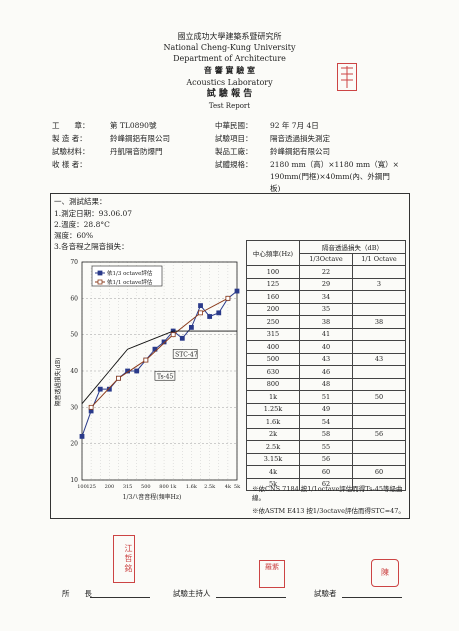 The width and height of the screenshot is (459, 631). I want to click on row-third-octave: 29, so click(326, 284).